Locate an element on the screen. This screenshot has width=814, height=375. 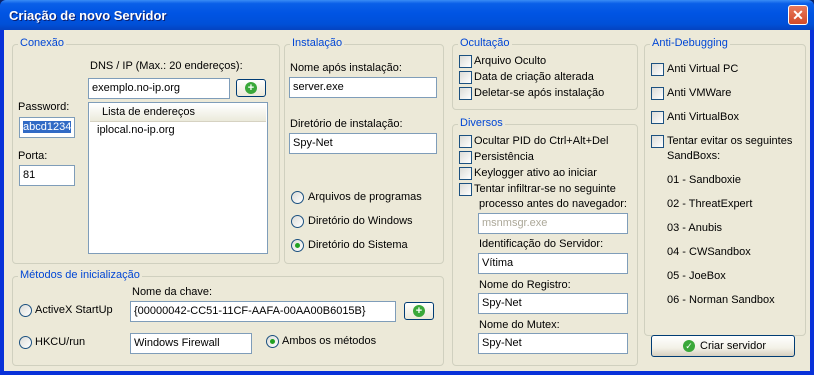
group-label-anti-debugging: Anti-Debugging is located at coordinates (690, 43).